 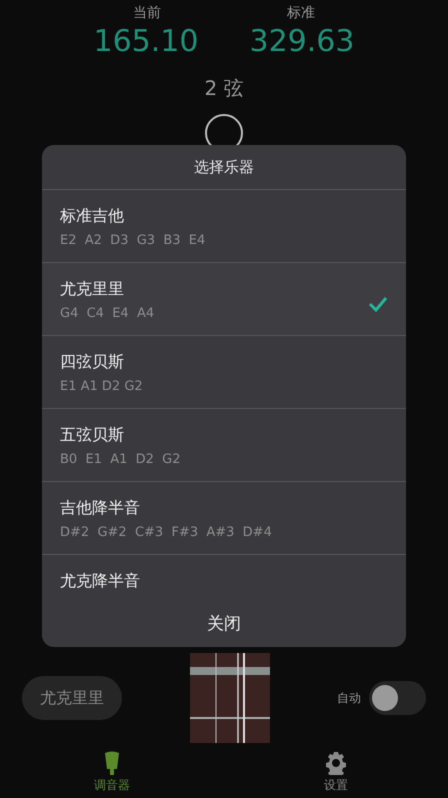 I want to click on dialog-title: 选择乐器, so click(x=224, y=167).